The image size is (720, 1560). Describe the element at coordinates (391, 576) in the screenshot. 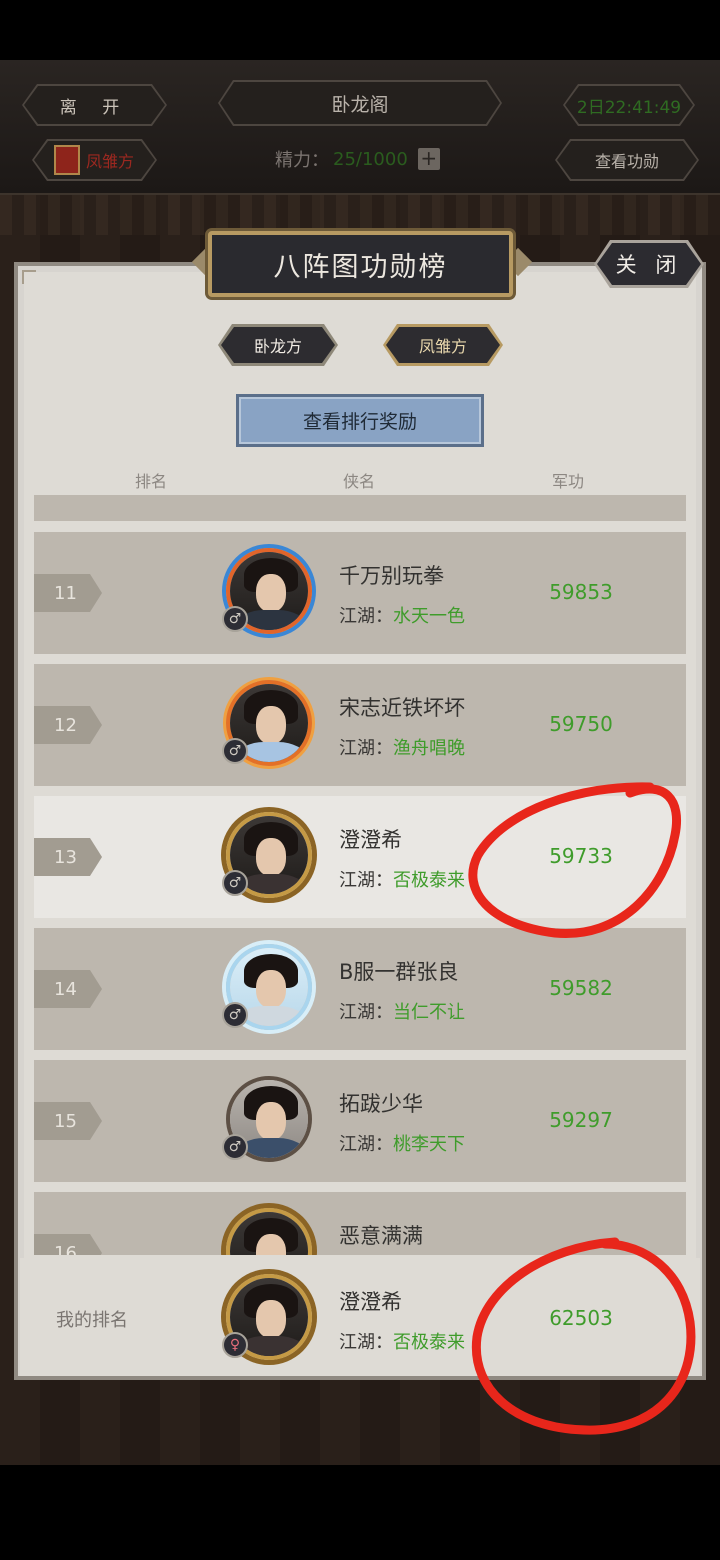

I see `player-name: 千万别玩拳` at that location.